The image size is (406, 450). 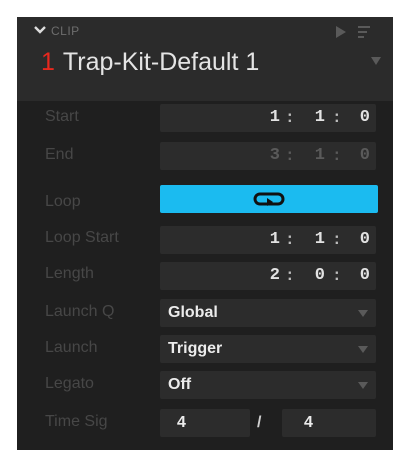 I want to click on loop-start-bar: 1, so click(x=274, y=239).